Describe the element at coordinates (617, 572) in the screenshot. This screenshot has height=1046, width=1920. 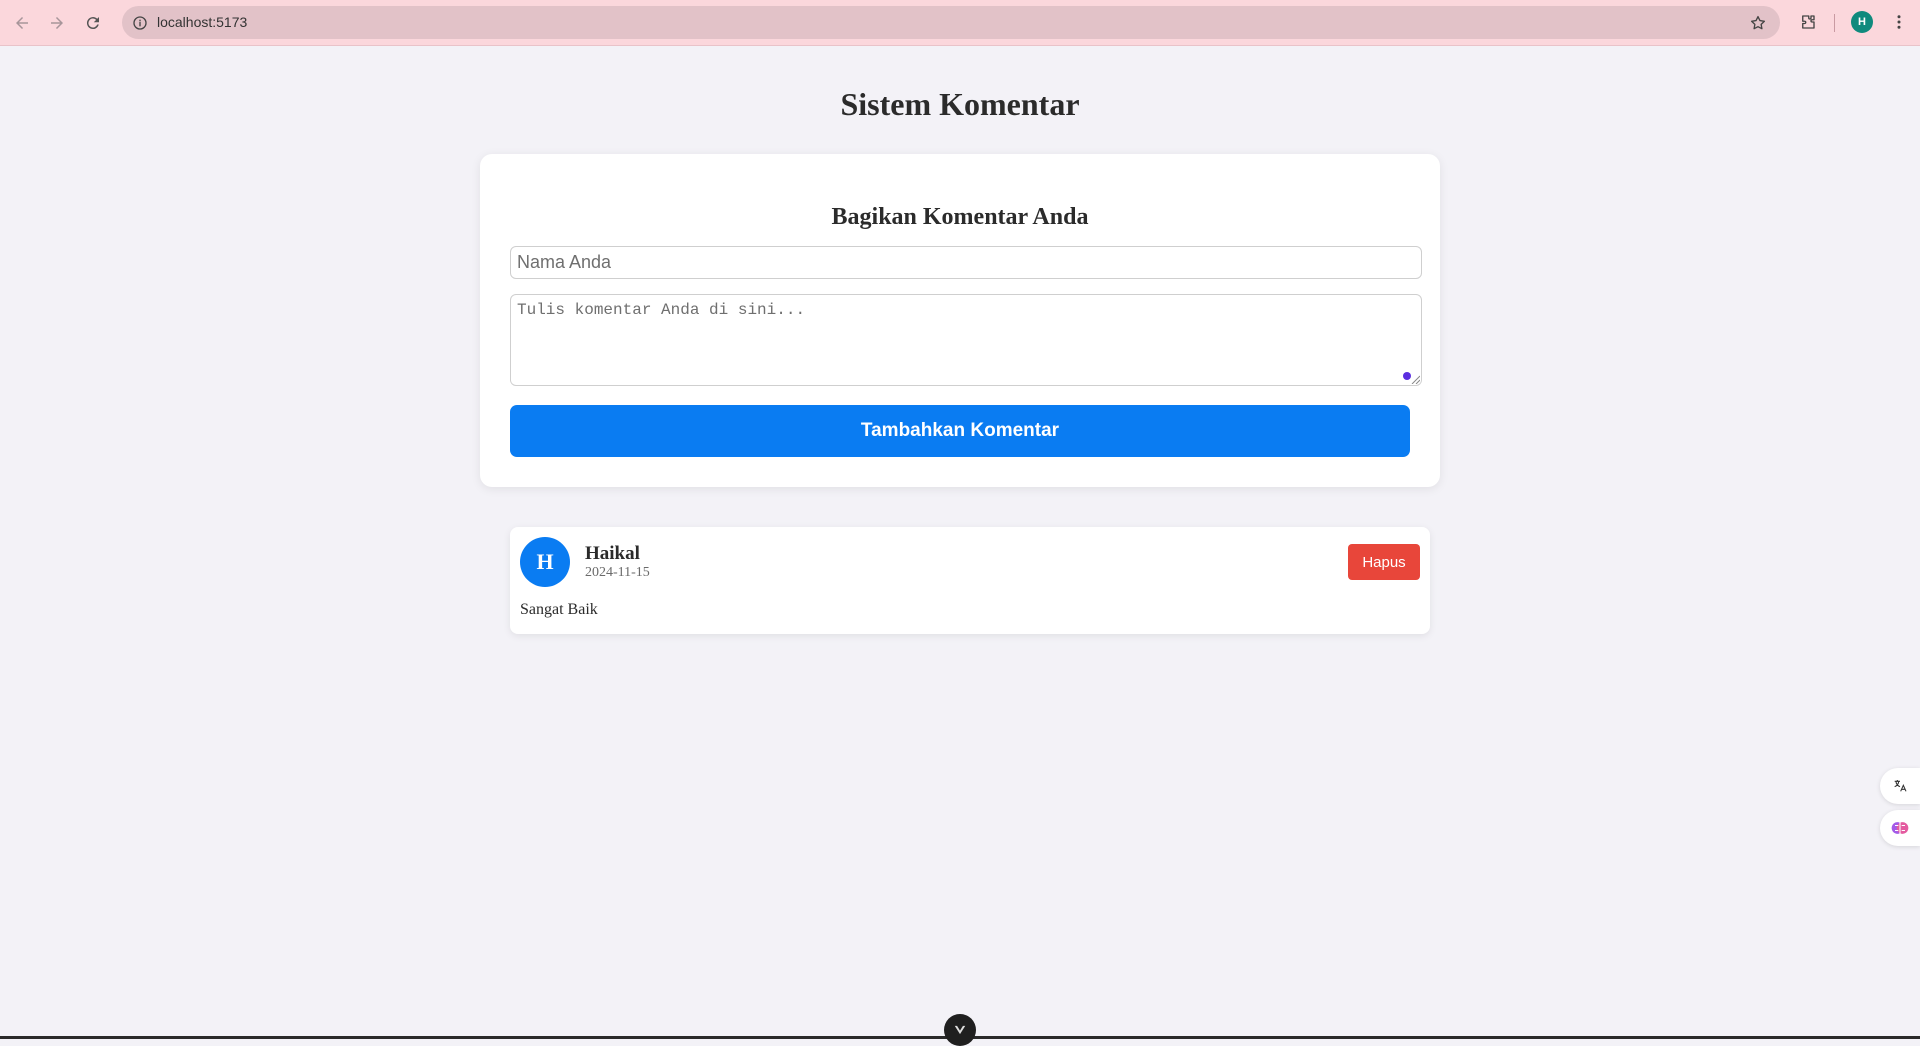
I see `comment-date: 2024-11-15` at that location.